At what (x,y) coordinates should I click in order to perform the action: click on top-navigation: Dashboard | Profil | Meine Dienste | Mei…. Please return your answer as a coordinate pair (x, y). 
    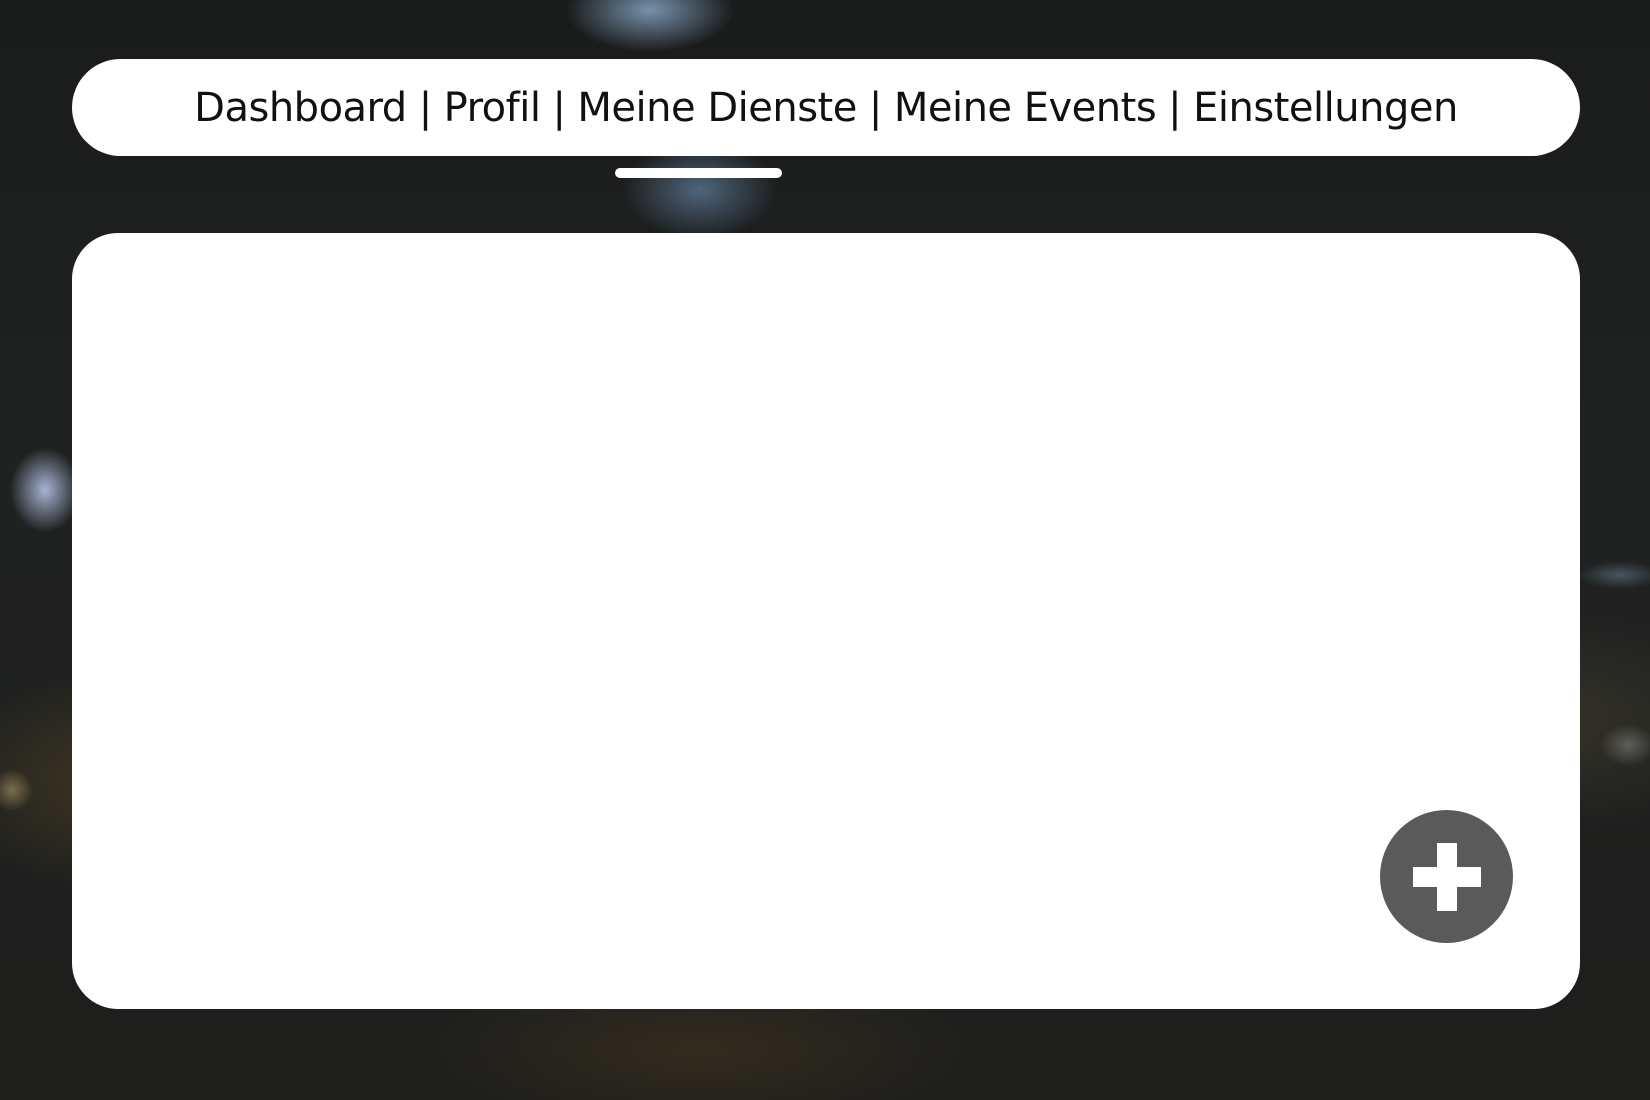
    Looking at the image, I should click on (826, 107).